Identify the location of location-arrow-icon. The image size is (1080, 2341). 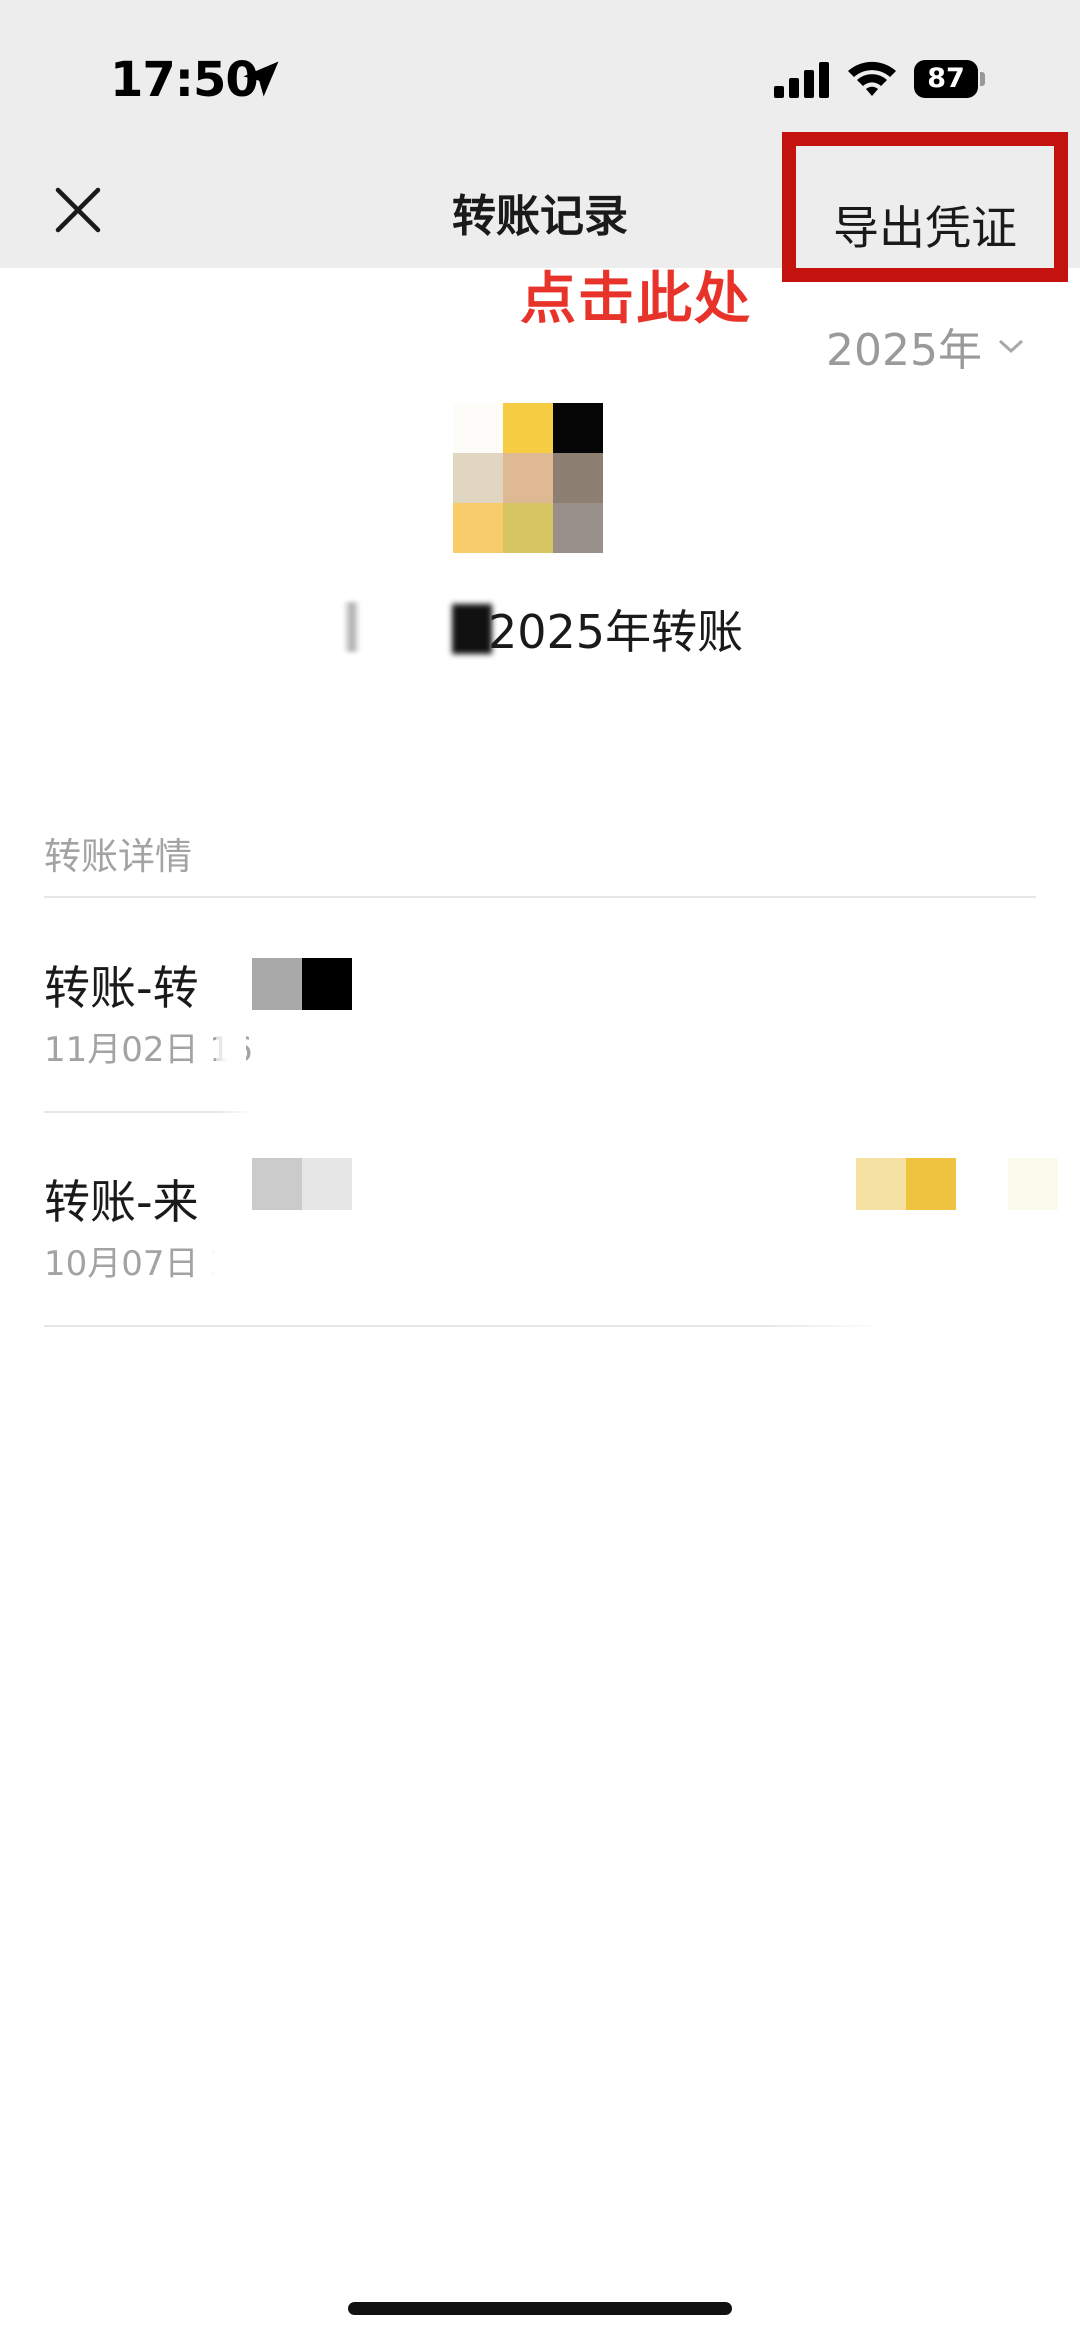
(261, 79).